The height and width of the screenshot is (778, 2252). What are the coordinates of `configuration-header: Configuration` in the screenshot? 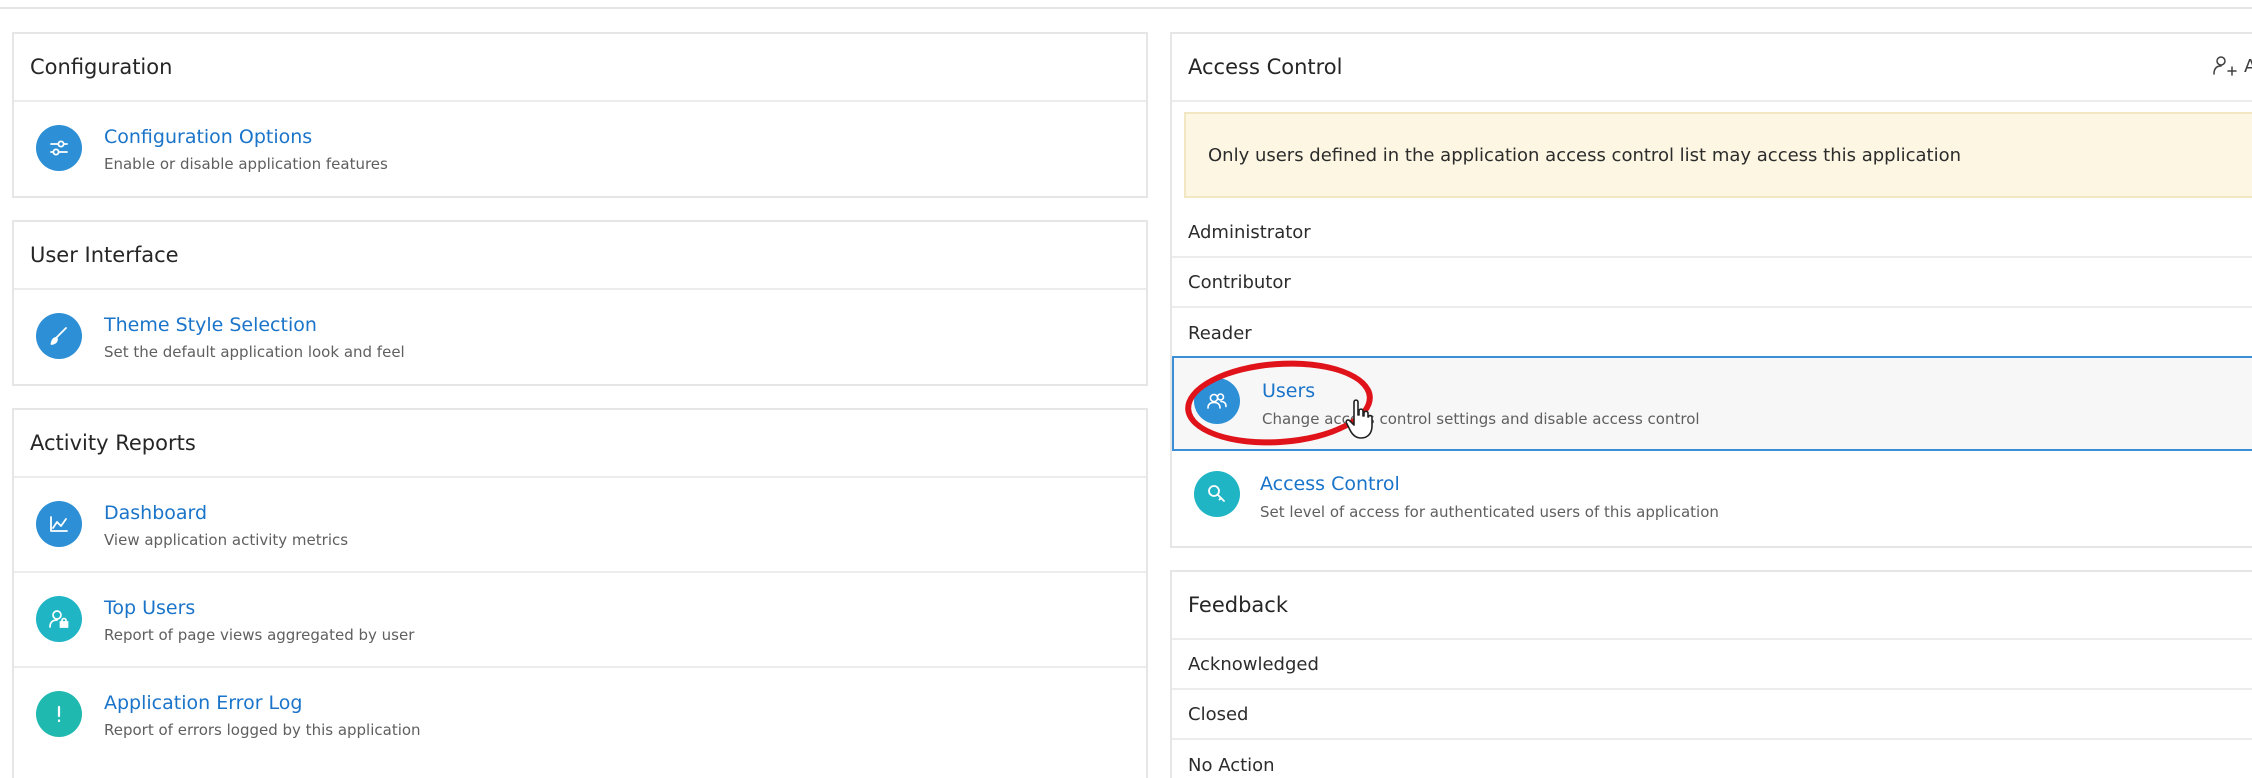 It's located at (580, 68).